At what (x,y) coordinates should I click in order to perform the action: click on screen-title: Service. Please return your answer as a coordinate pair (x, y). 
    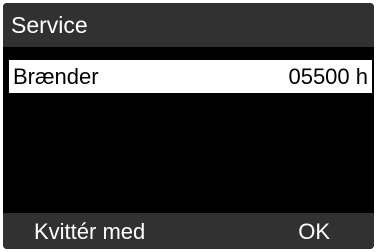
    Looking at the image, I should click on (49, 25).